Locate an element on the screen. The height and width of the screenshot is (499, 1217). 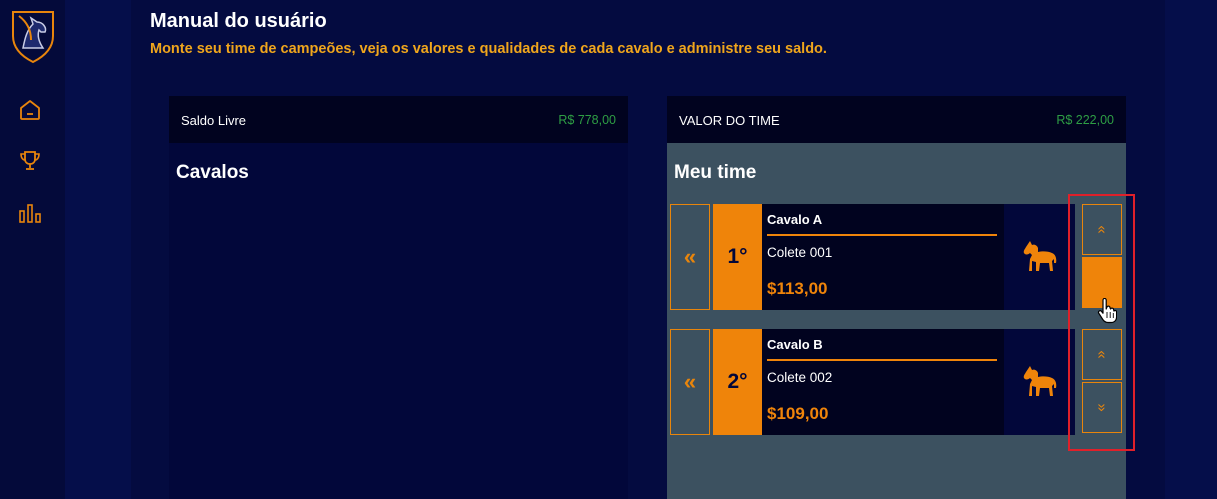
horse-info: Cavalo A Colete 001 $113,00 is located at coordinates (883, 257).